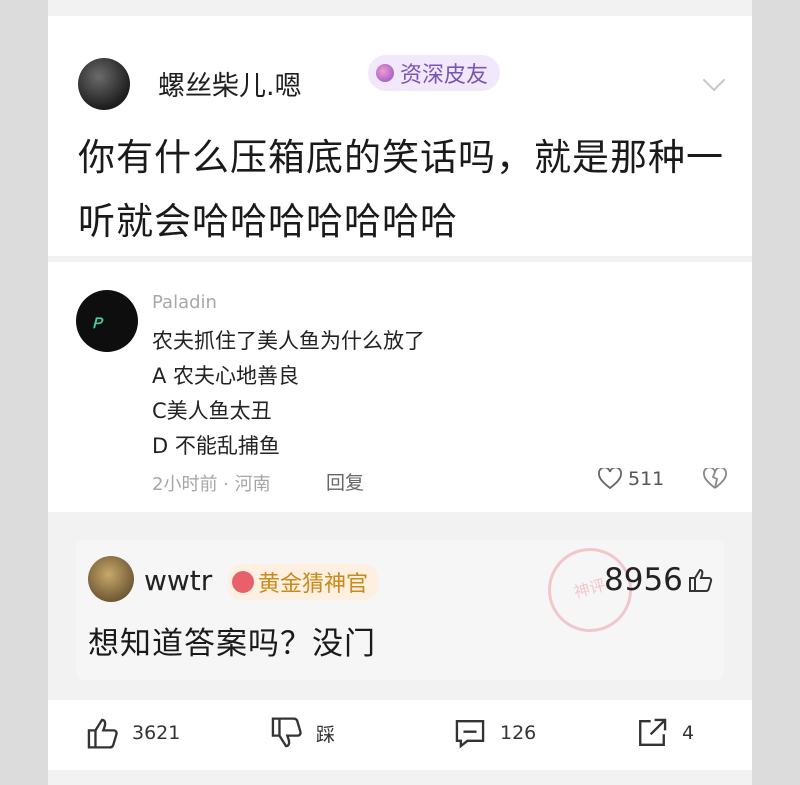 Image resolution: width=800 pixels, height=785 pixels. I want to click on answerer-badge: 黄金猜神官, so click(303, 582).